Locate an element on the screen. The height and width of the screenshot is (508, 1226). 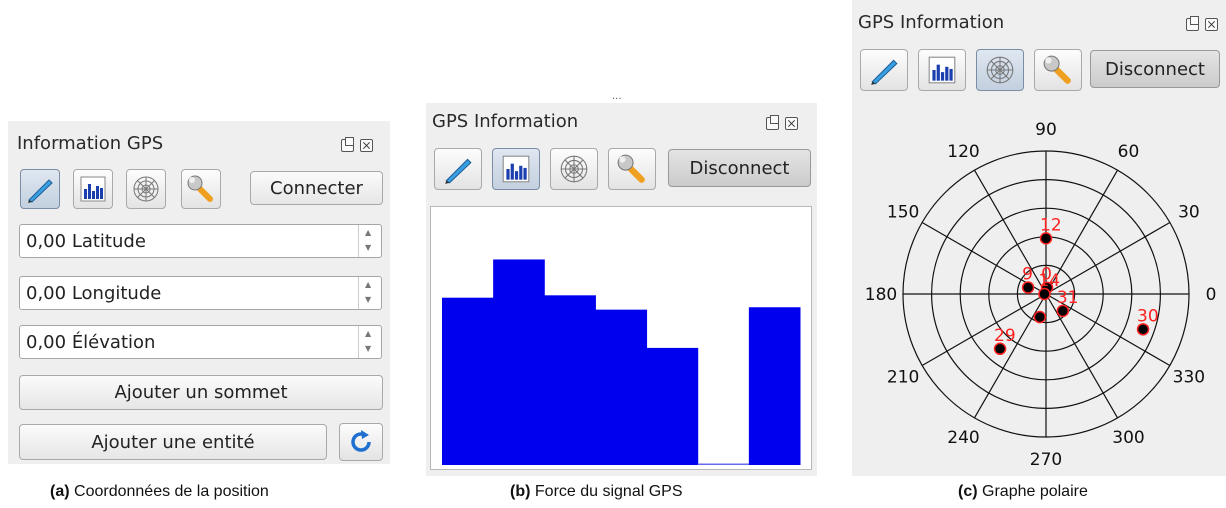
angle-label: 60 is located at coordinates (1129, 152).